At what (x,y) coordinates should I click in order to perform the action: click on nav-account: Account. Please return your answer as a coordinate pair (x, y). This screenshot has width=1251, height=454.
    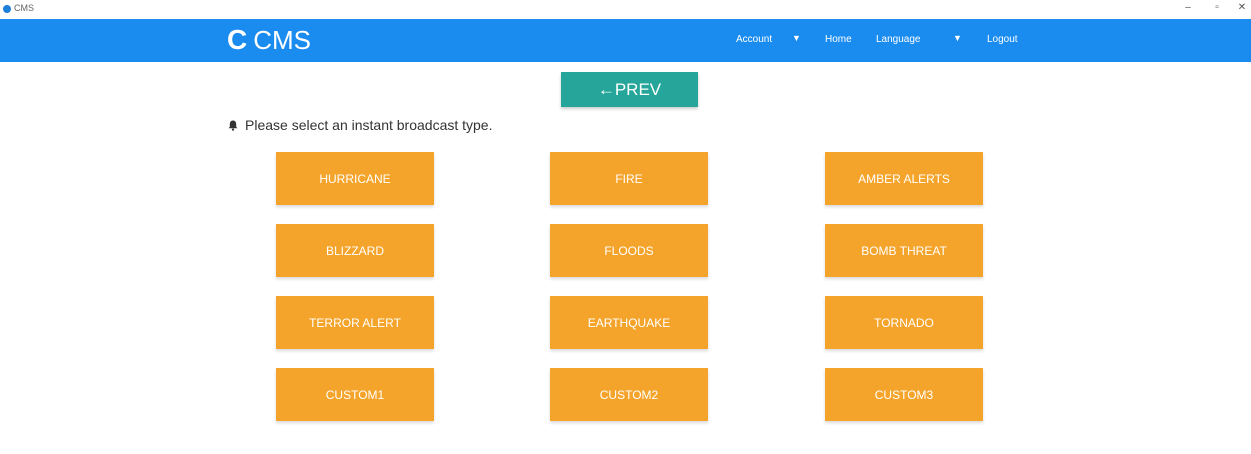
    Looking at the image, I should click on (754, 39).